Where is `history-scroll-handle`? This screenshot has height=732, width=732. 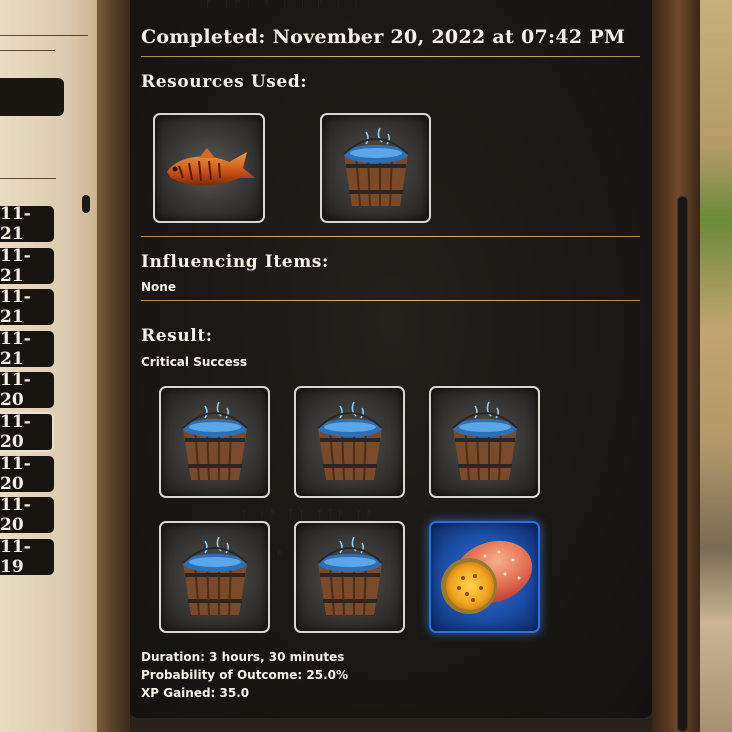 history-scroll-handle is located at coordinates (86, 204).